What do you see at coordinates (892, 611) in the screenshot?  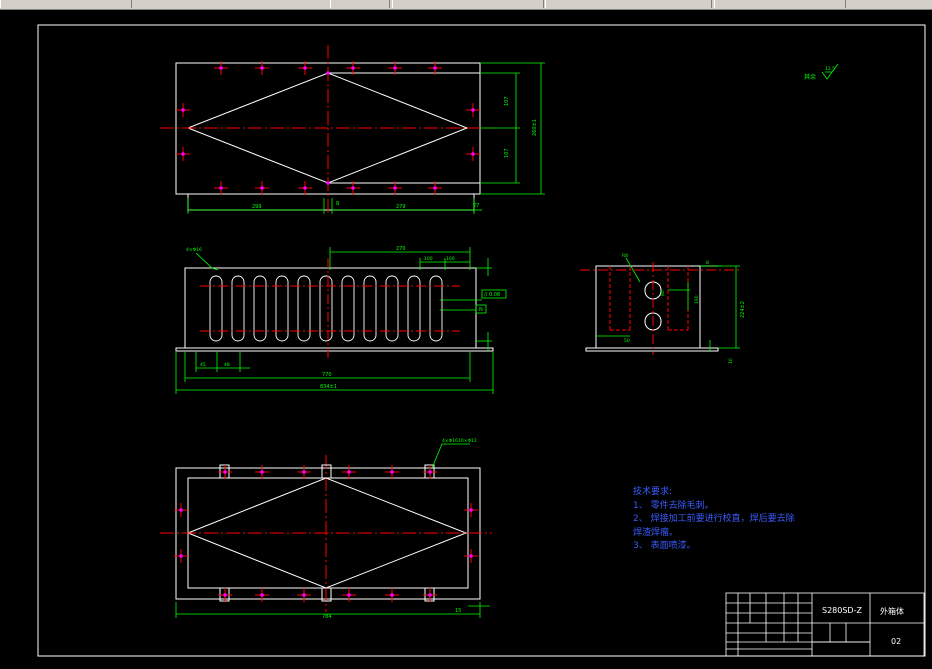 I see `title-block-name: 外箱体` at bounding box center [892, 611].